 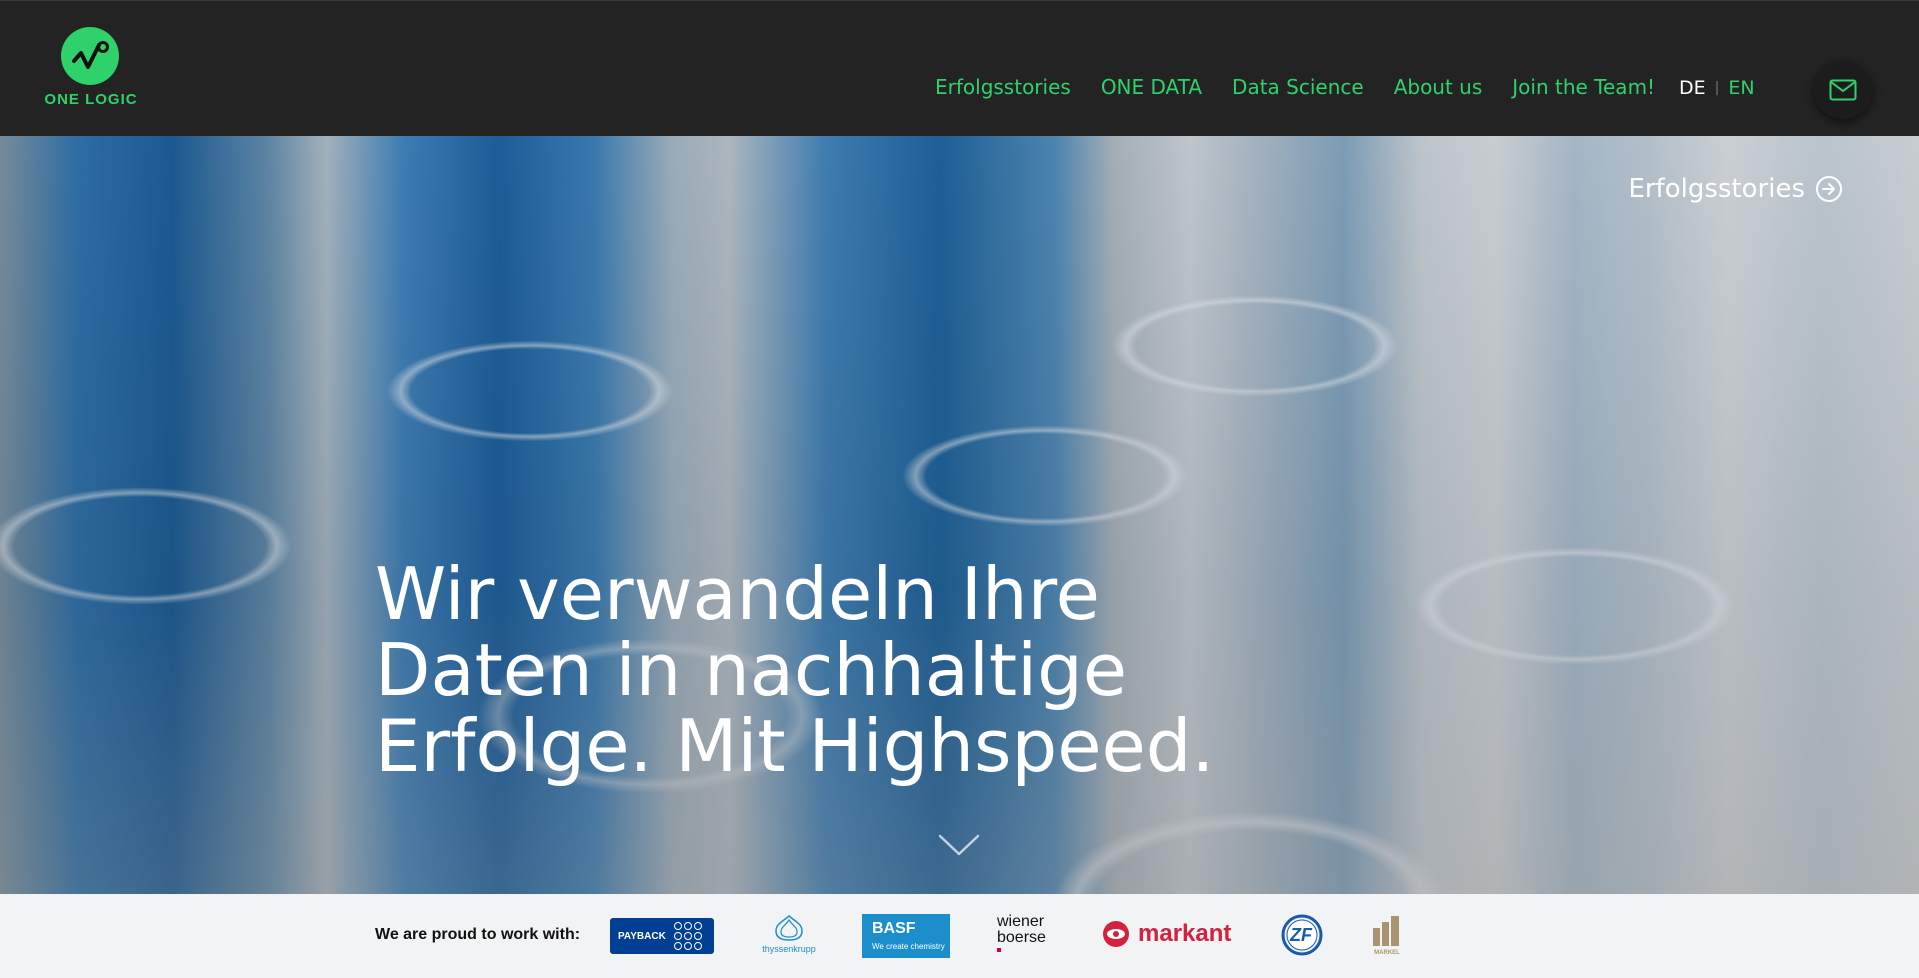 What do you see at coordinates (959, 845) in the screenshot?
I see `chevron-down-icon` at bounding box center [959, 845].